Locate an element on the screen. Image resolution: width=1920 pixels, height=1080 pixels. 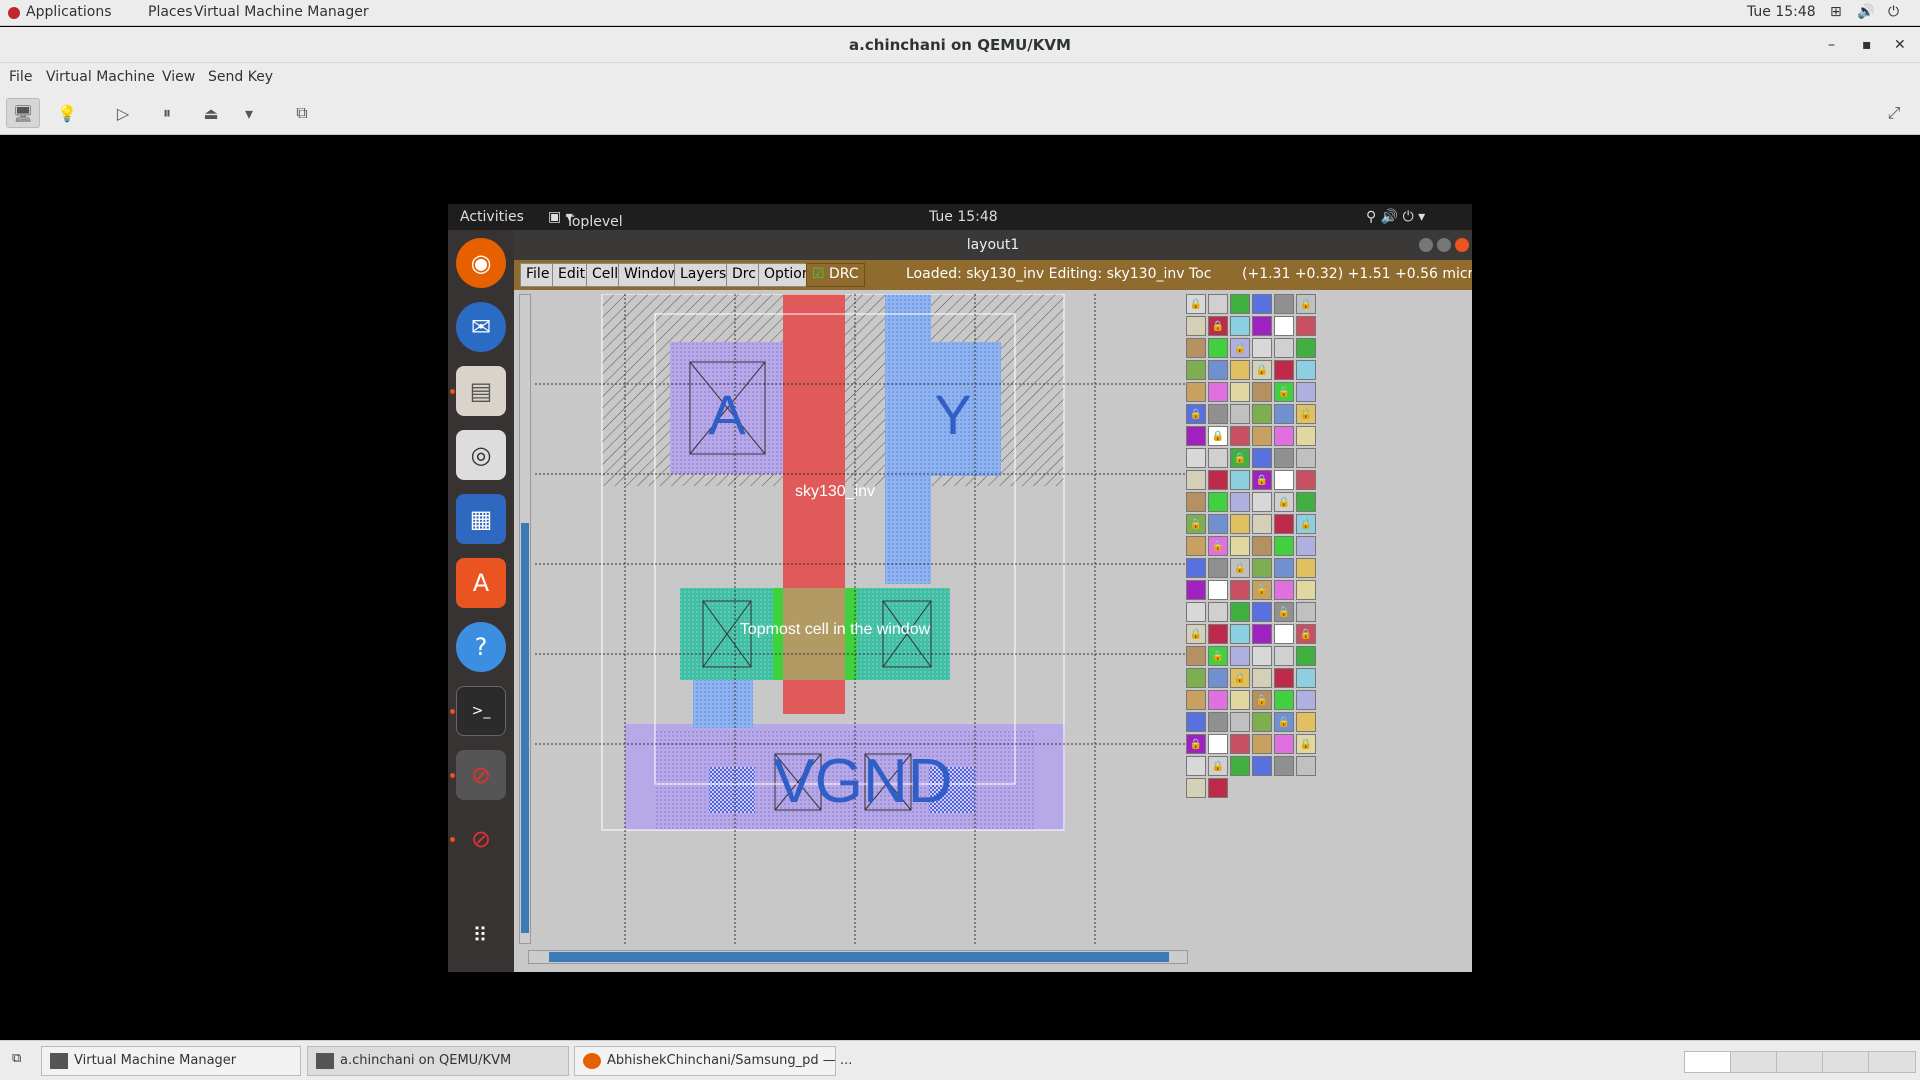
show-apps-icon: ⠿ is located at coordinates (481, 935).